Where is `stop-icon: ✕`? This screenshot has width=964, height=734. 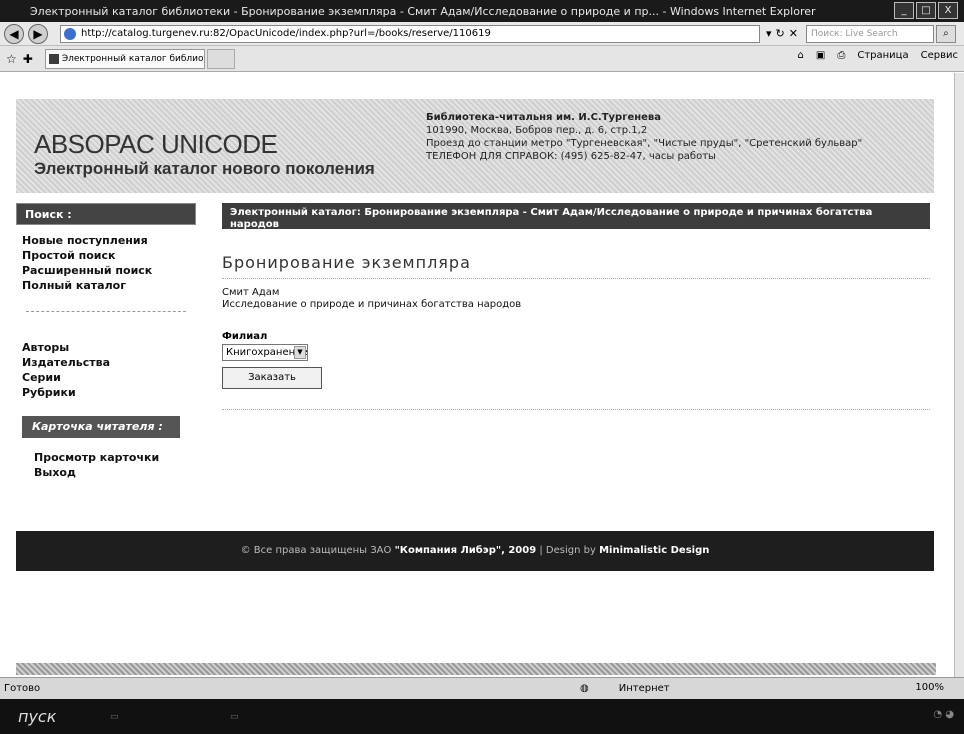 stop-icon: ✕ is located at coordinates (793, 33).